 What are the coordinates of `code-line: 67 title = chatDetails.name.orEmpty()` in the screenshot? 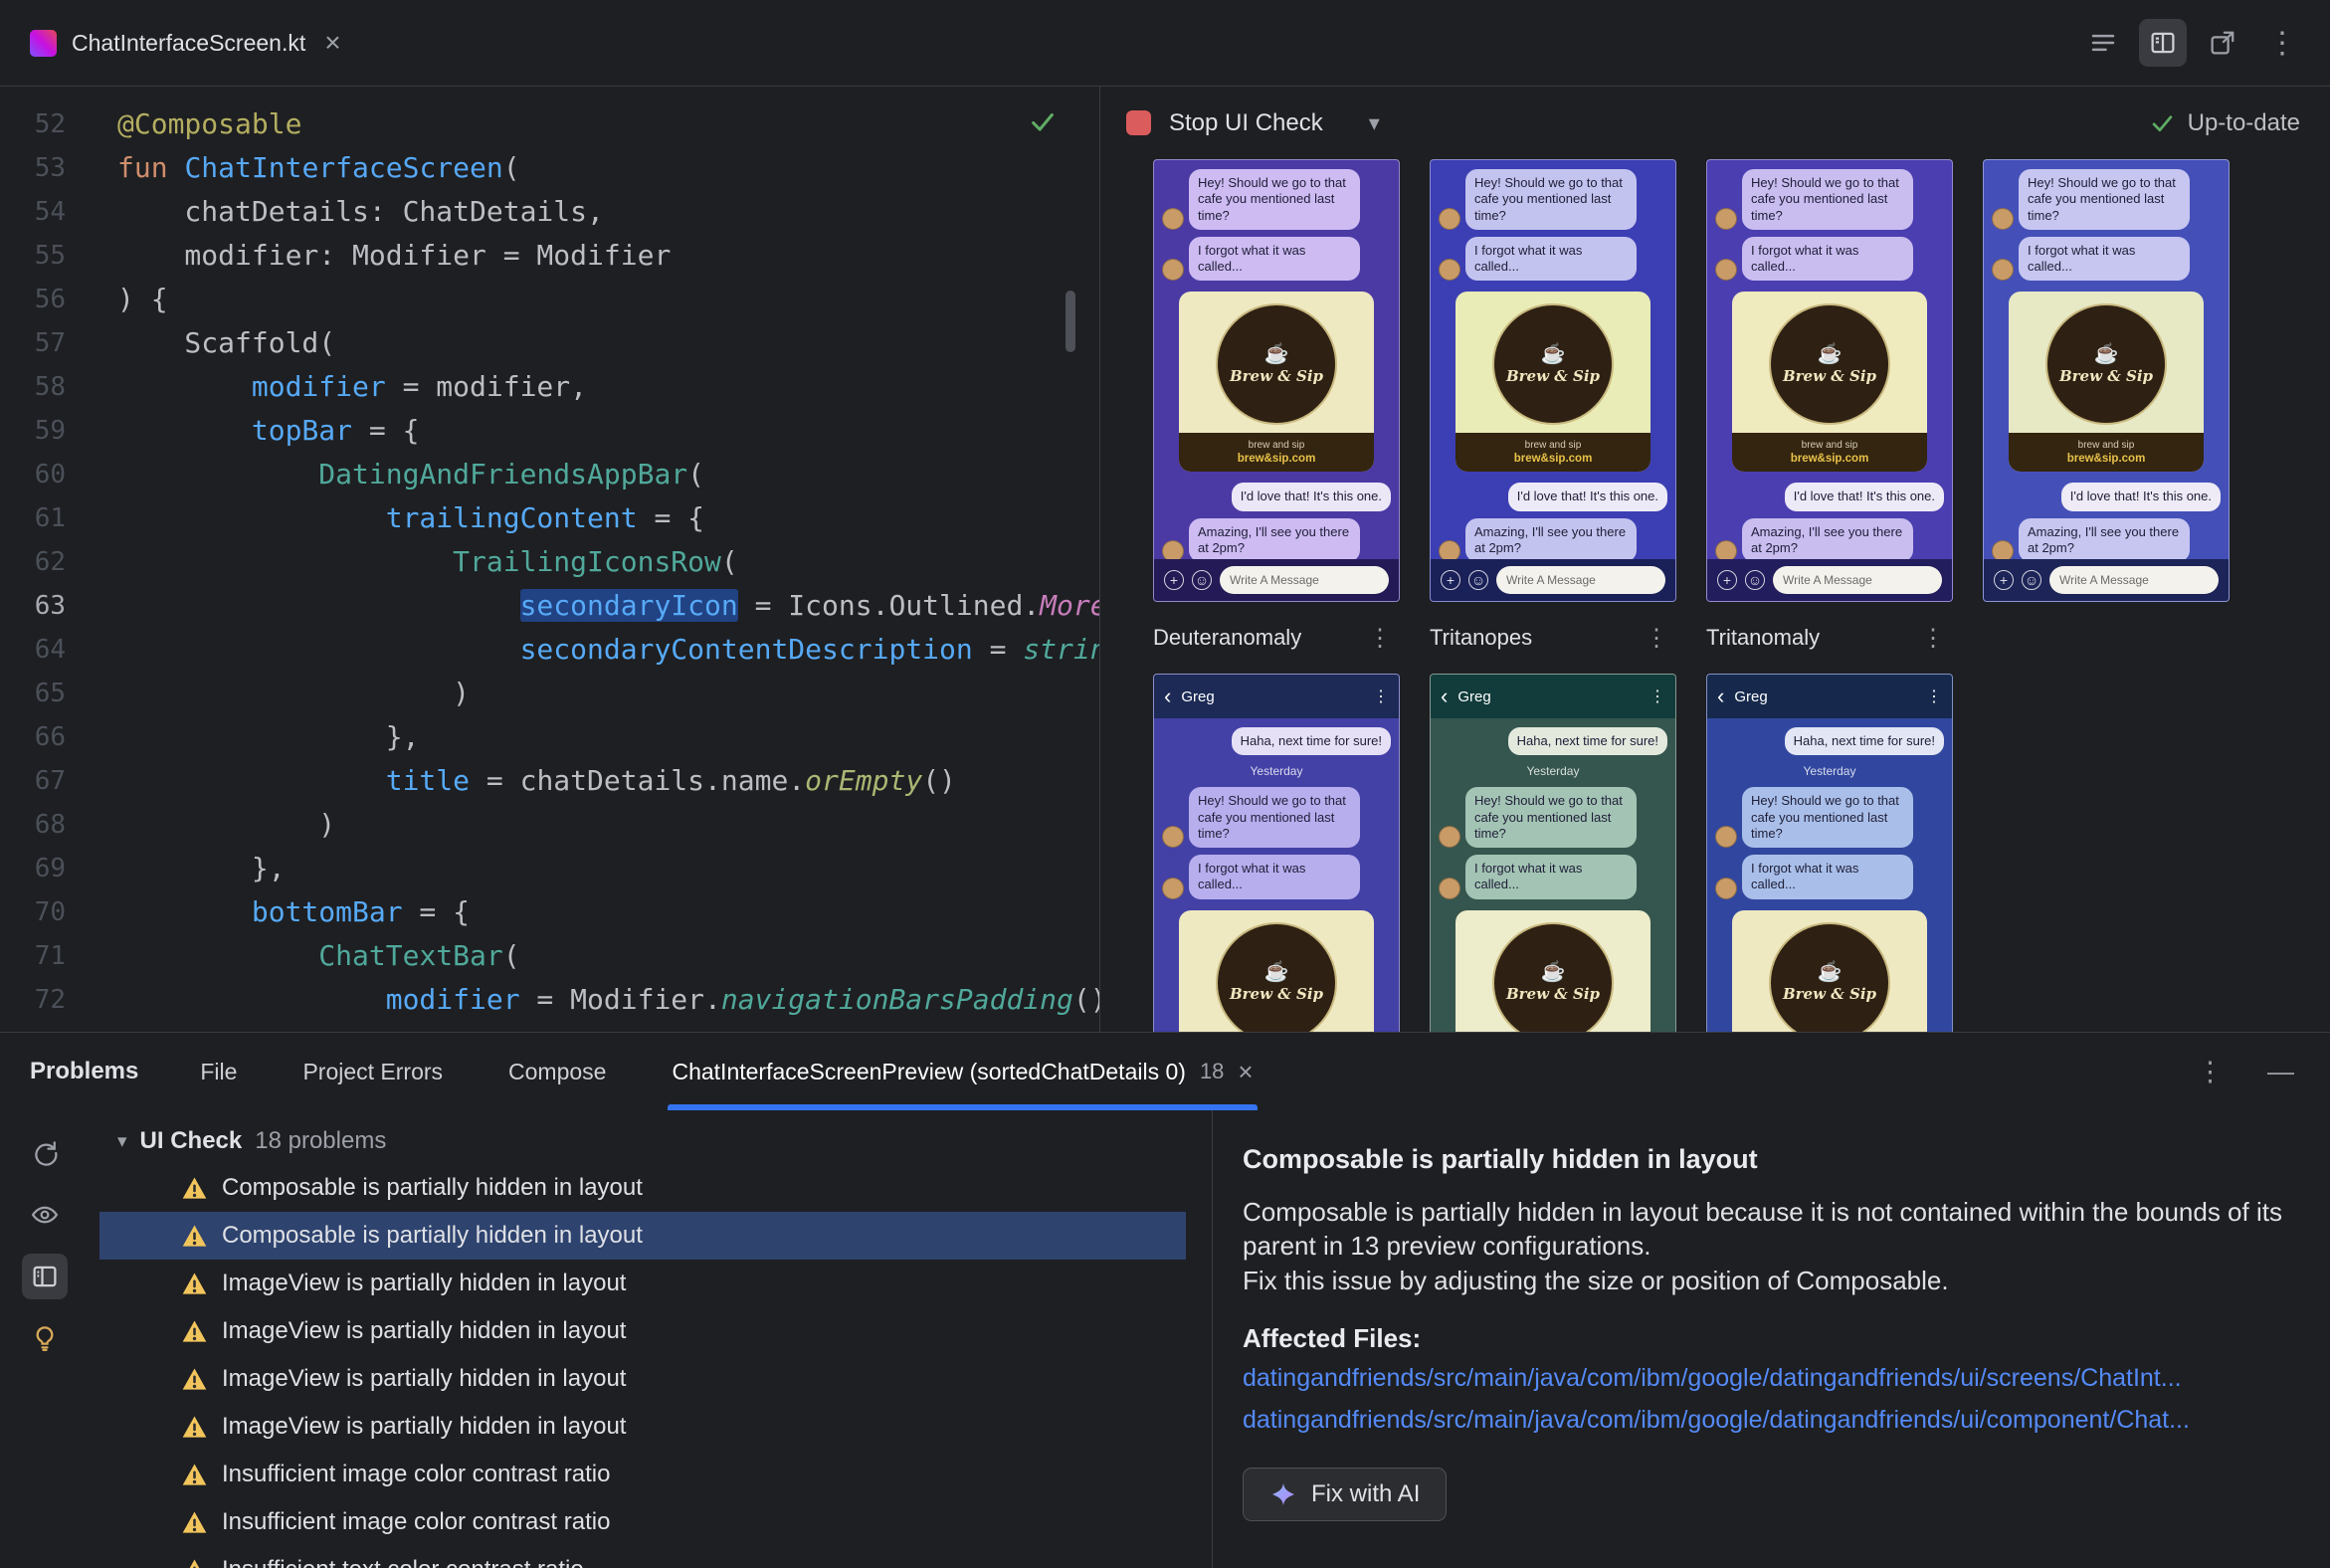 It's located at (549, 781).